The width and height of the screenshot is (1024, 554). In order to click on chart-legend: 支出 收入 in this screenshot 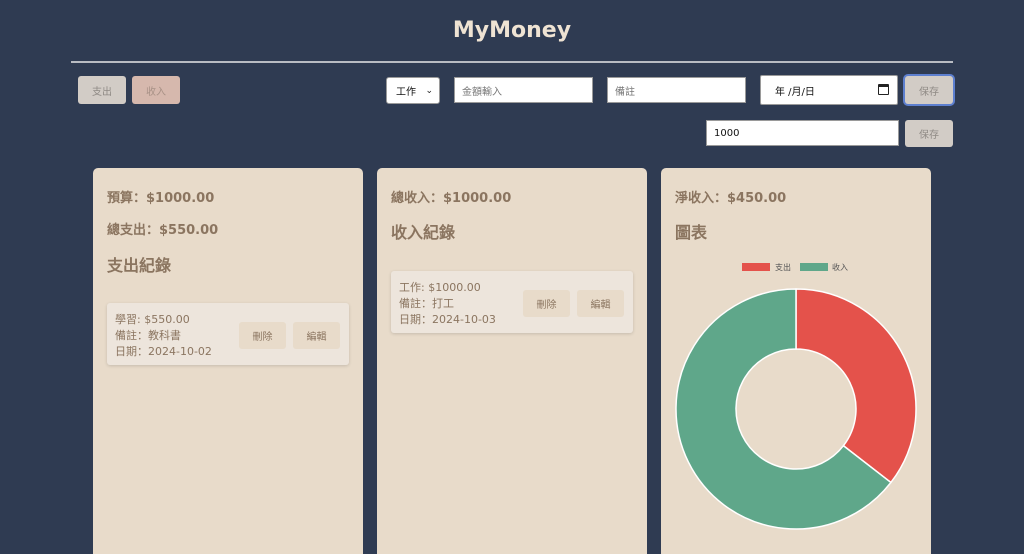, I will do `click(796, 268)`.